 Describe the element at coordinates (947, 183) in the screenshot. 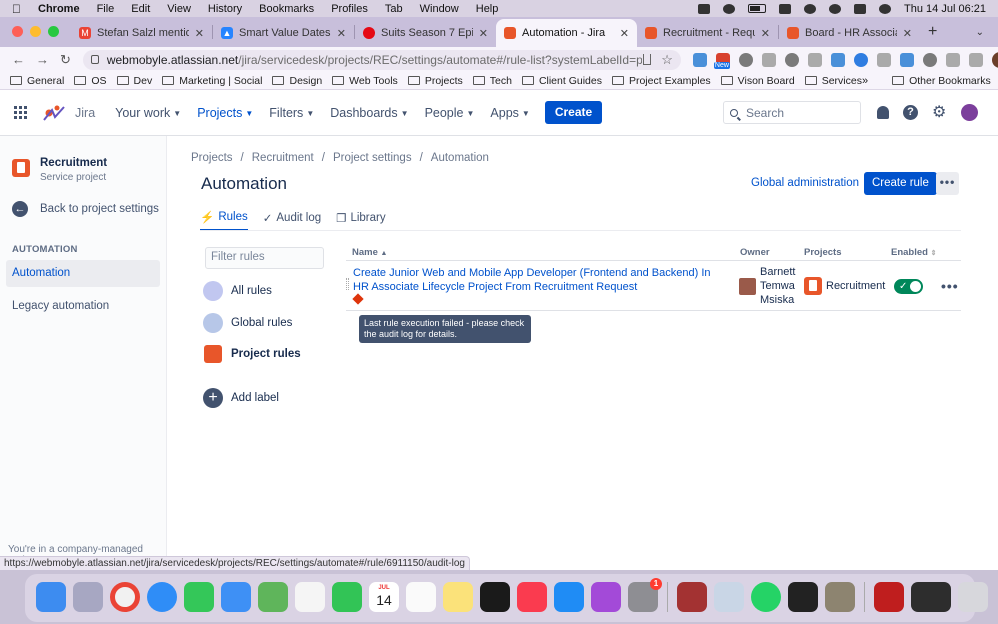

I see `more-actions-button: •••` at that location.